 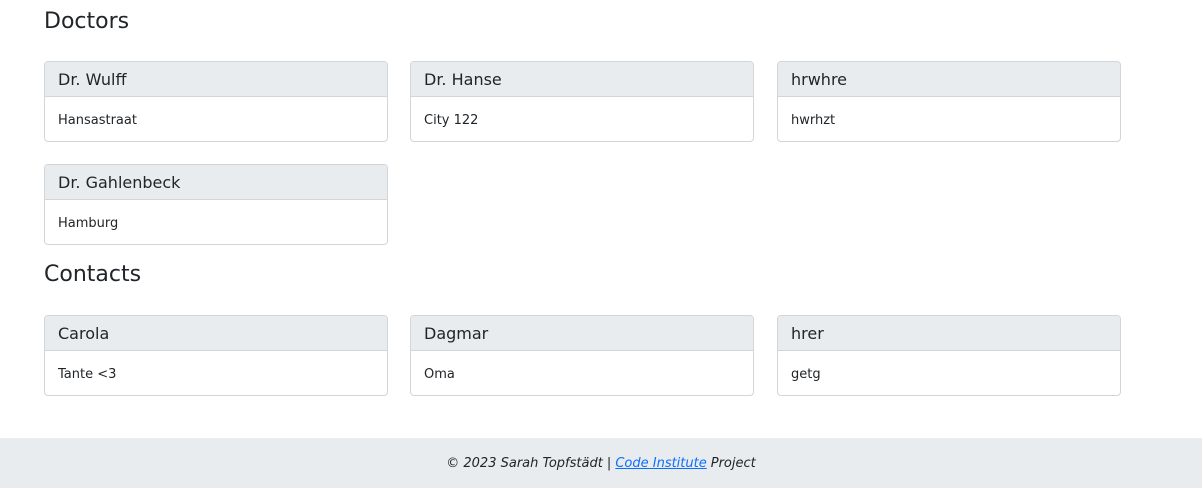 I want to click on contact-card: hrer getg, so click(x=949, y=355).